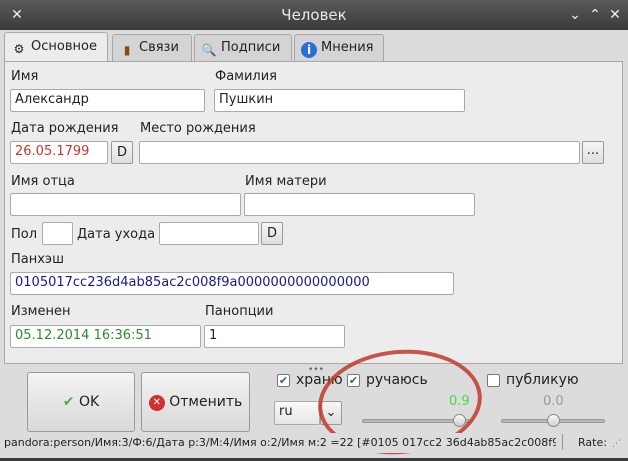 The width and height of the screenshot is (628, 461). Describe the element at coordinates (25, 76) in the screenshot. I see `first-name-label: Имя` at that location.